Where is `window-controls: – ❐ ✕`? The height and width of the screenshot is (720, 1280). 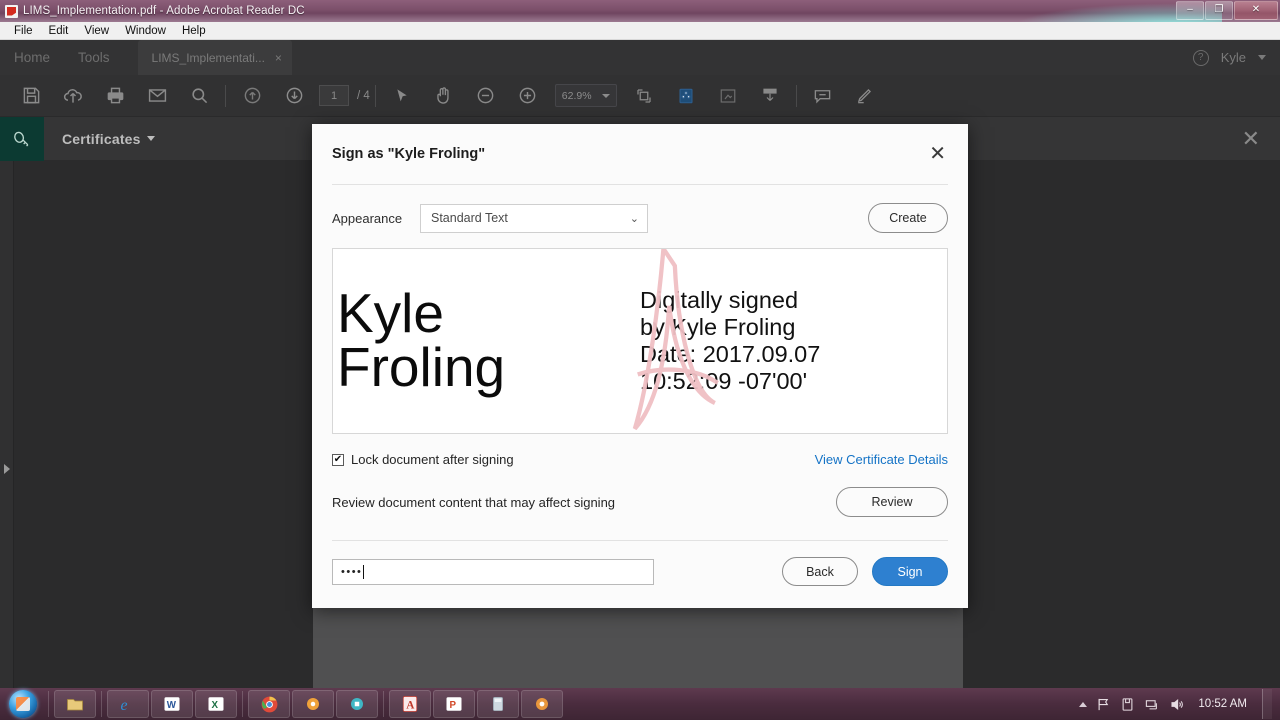 window-controls: – ❐ ✕ is located at coordinates (1227, 10).